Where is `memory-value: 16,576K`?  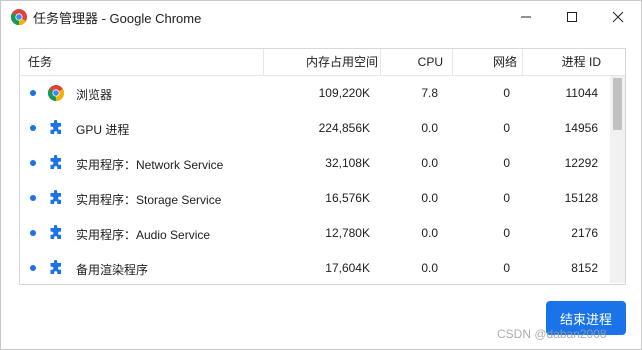 memory-value: 16,576K is located at coordinates (347, 198).